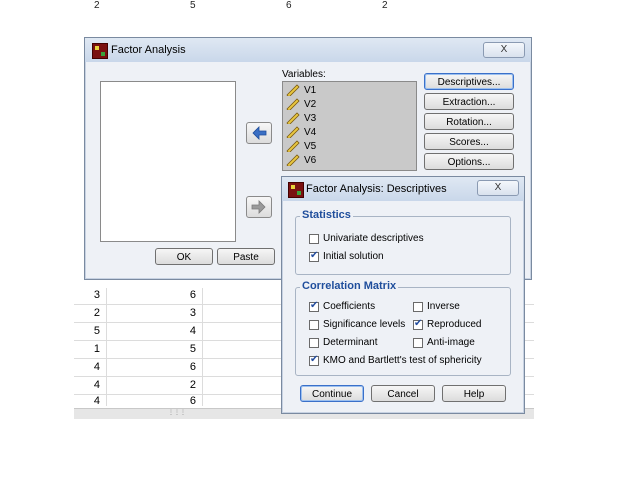  I want to click on variable-name: V1, so click(310, 90).